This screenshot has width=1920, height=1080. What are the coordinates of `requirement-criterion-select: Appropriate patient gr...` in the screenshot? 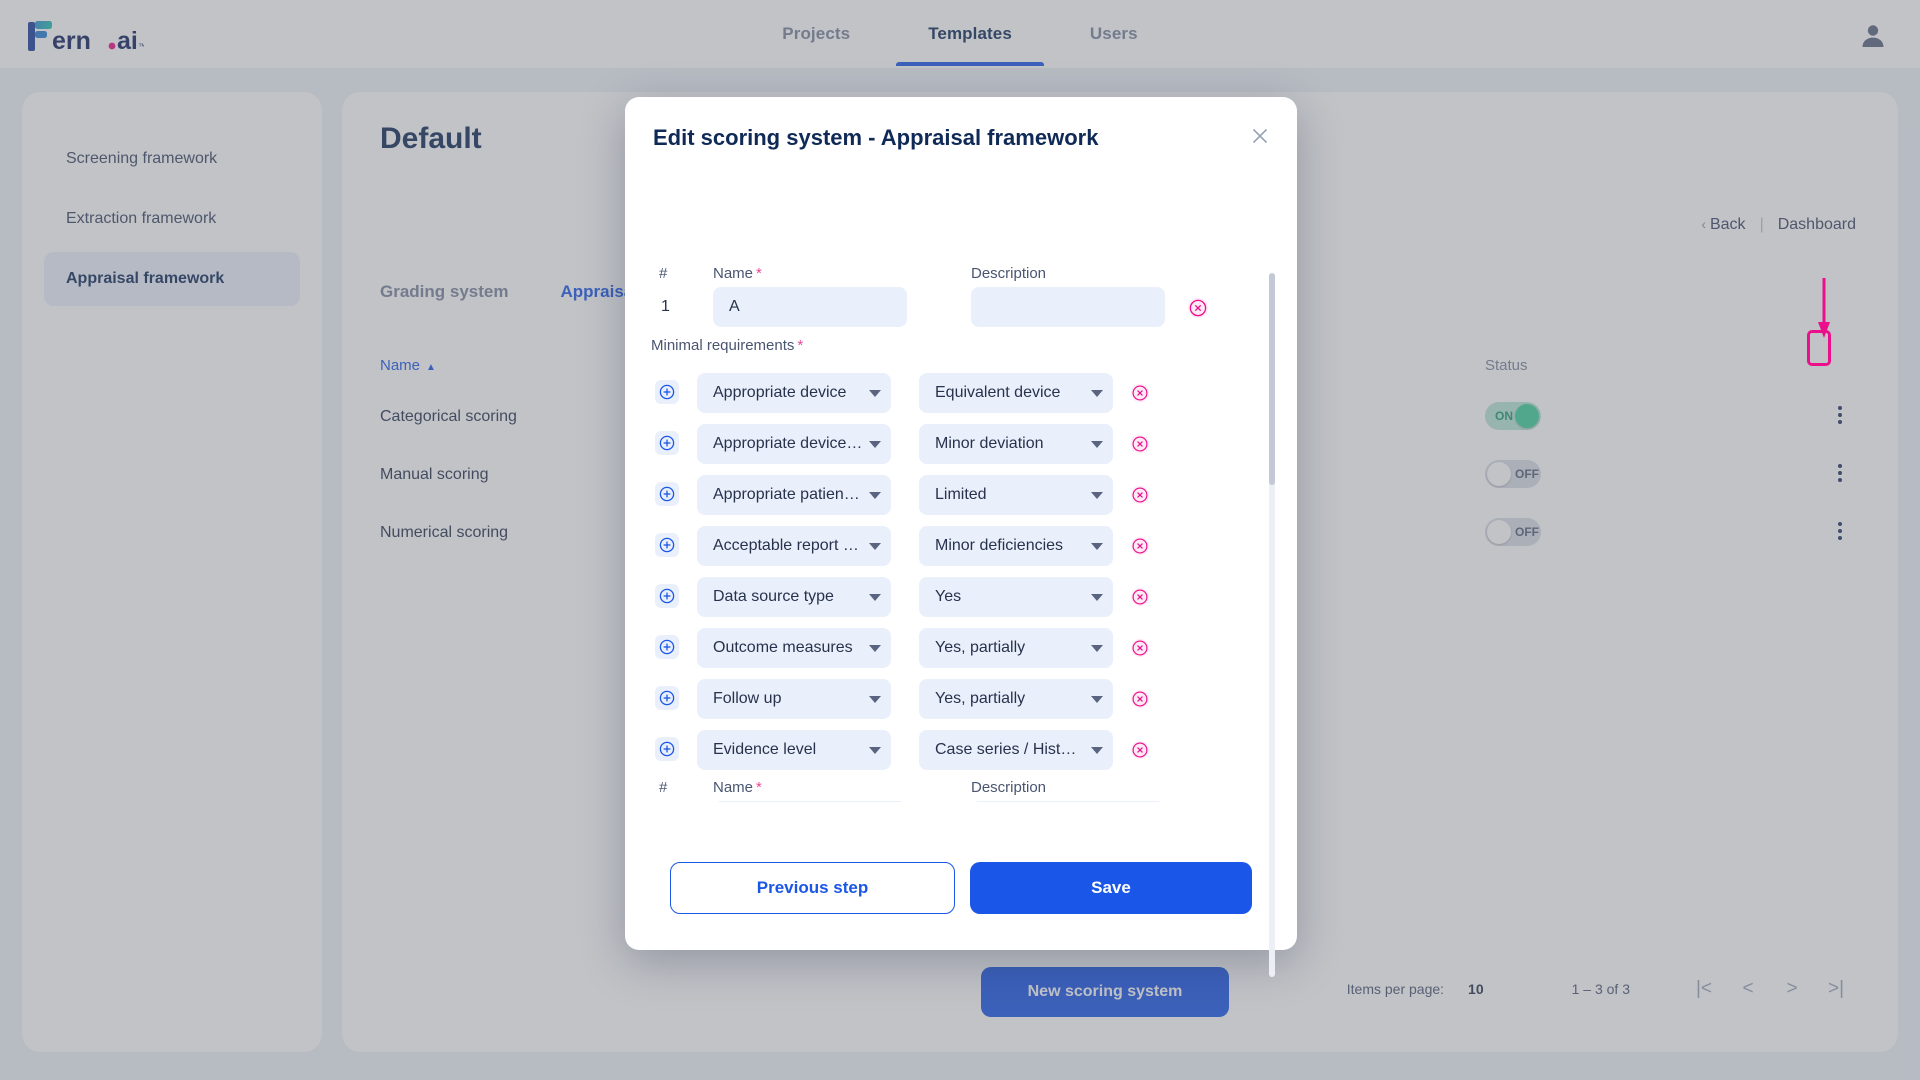 It's located at (794, 495).